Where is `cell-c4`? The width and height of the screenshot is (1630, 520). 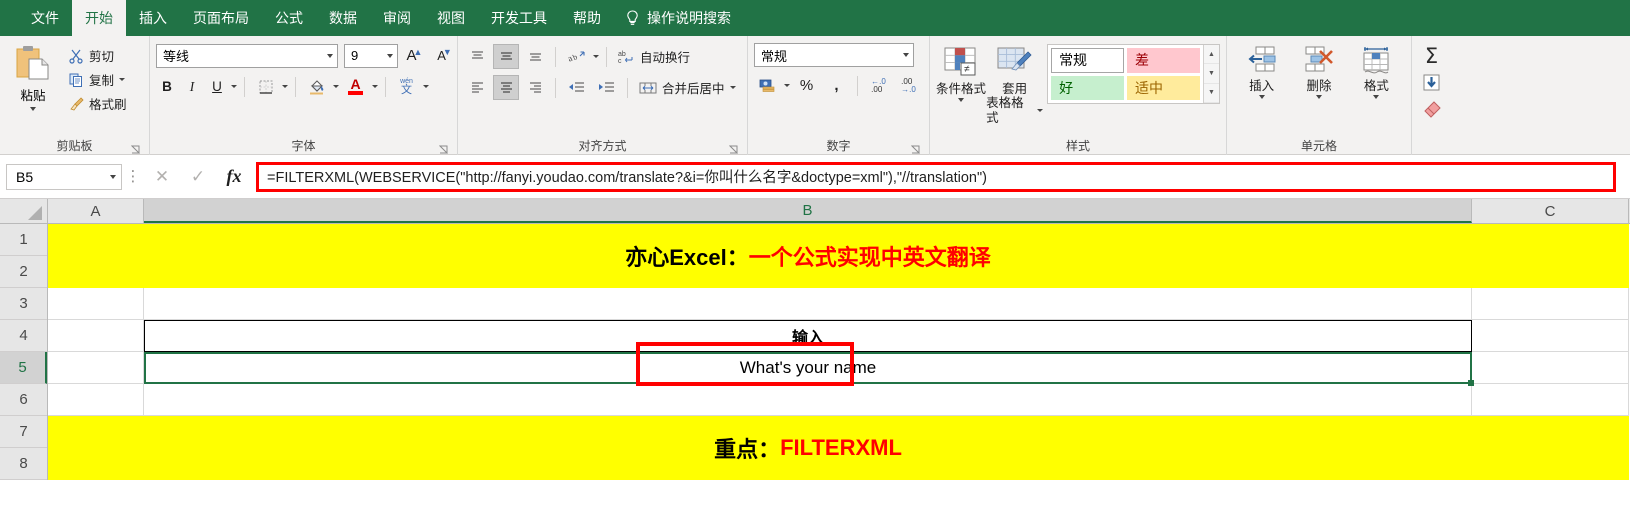
cell-c4 is located at coordinates (1550, 336).